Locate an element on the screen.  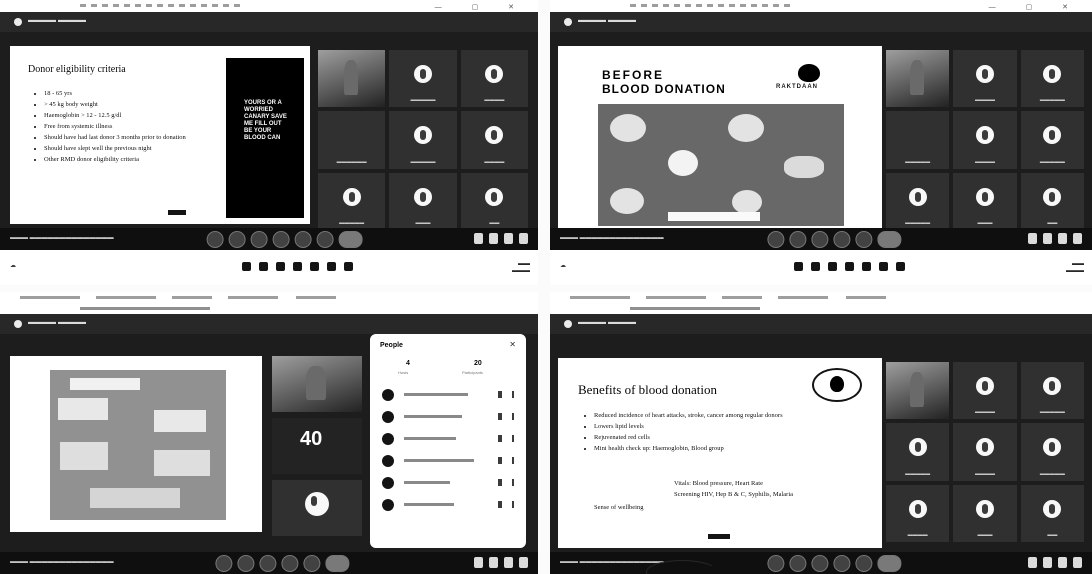
participant-tile: 40 is located at coordinates (317, 446).